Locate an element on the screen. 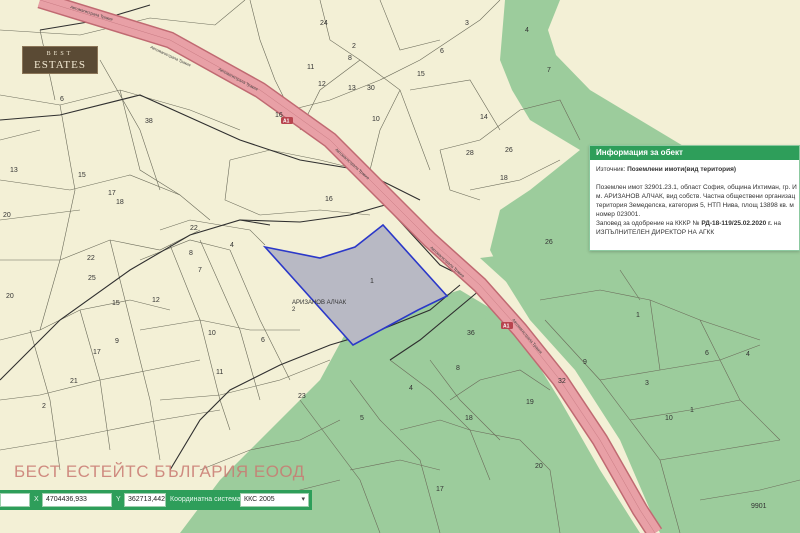  info-order-prefix: Заповед за одобрение на КККР № is located at coordinates (648, 223).